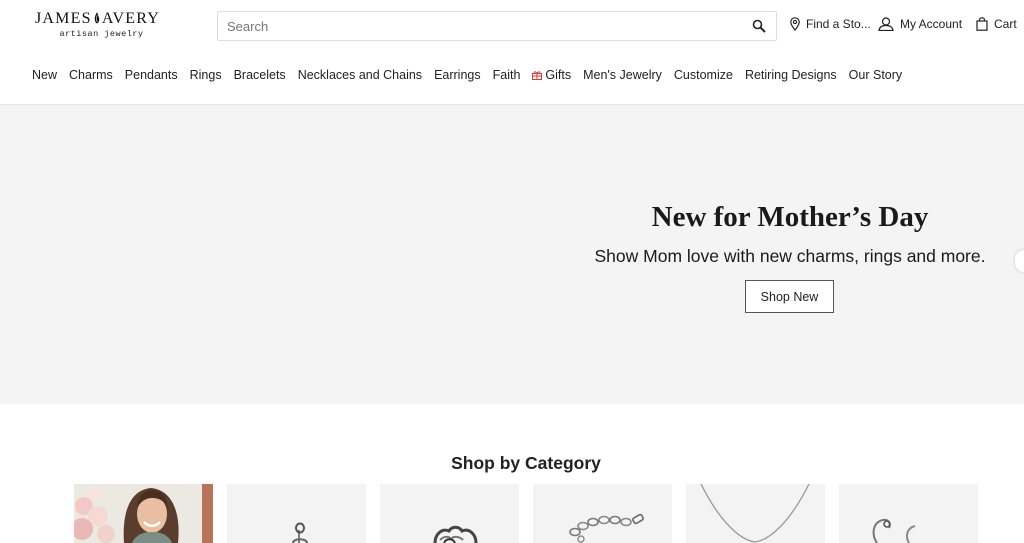  Describe the element at coordinates (931, 24) in the screenshot. I see `my-account-label: My Account` at that location.